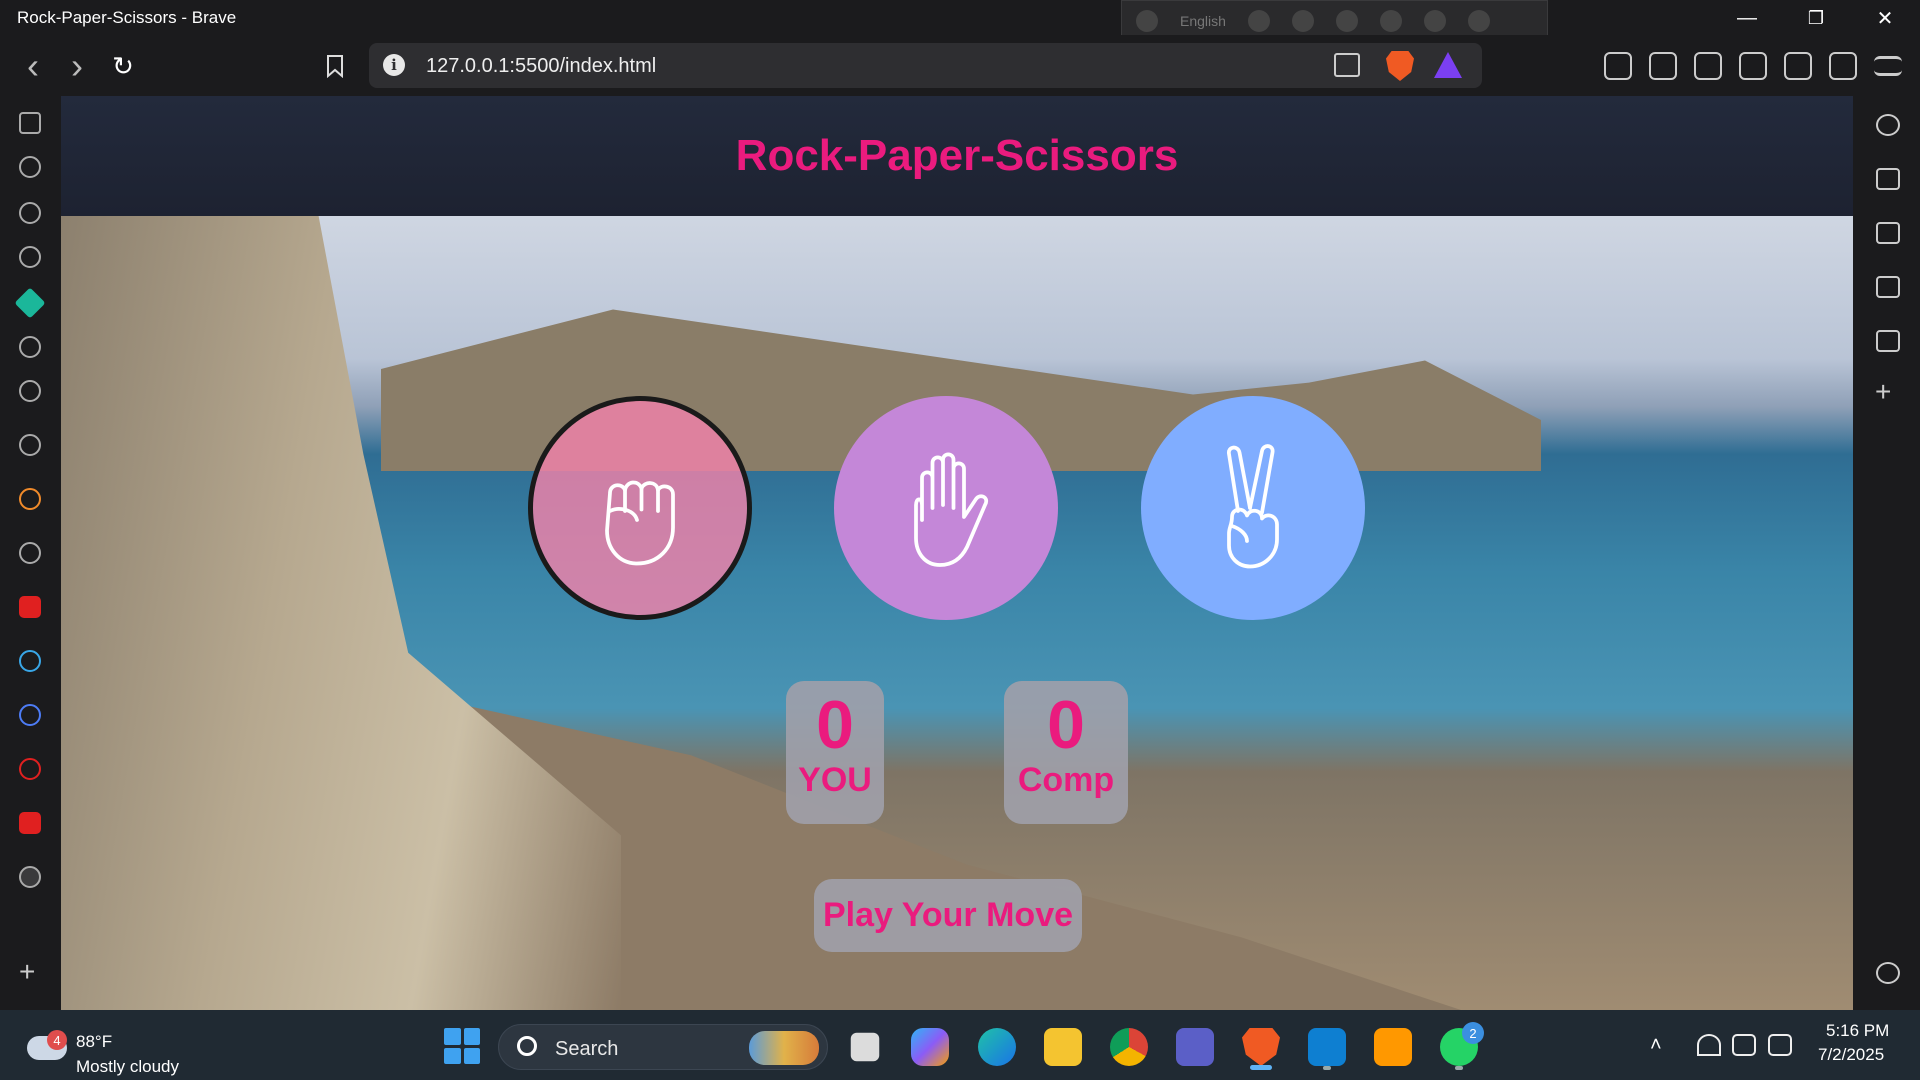 This screenshot has height=1080, width=1920. Describe the element at coordinates (835, 780) in the screenshot. I see `user-score-label: YOU` at that location.